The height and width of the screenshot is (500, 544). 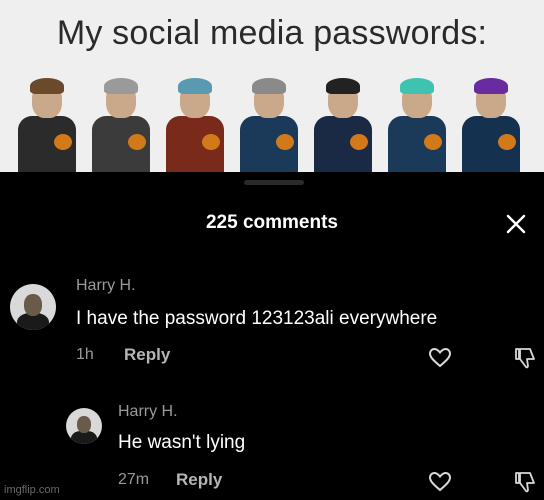 I want to click on comment-text: I have the password 123123ali everywhere, so click(x=257, y=318).